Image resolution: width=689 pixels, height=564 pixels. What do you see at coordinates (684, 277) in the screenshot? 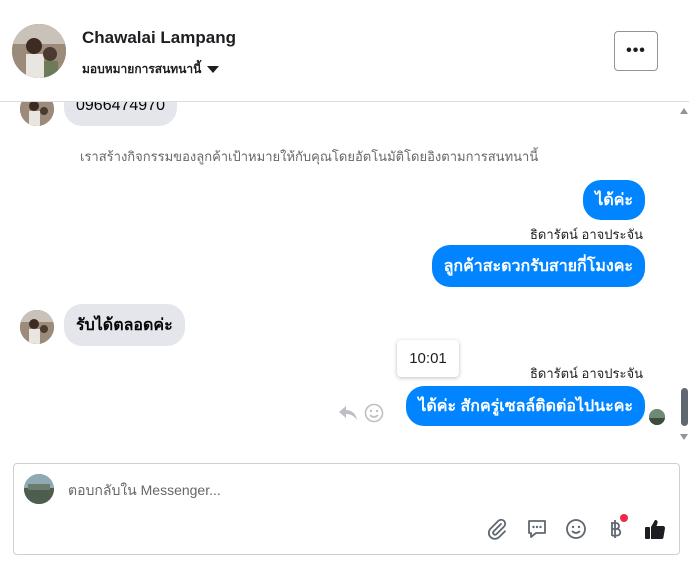
I see `scrollbar` at bounding box center [684, 277].